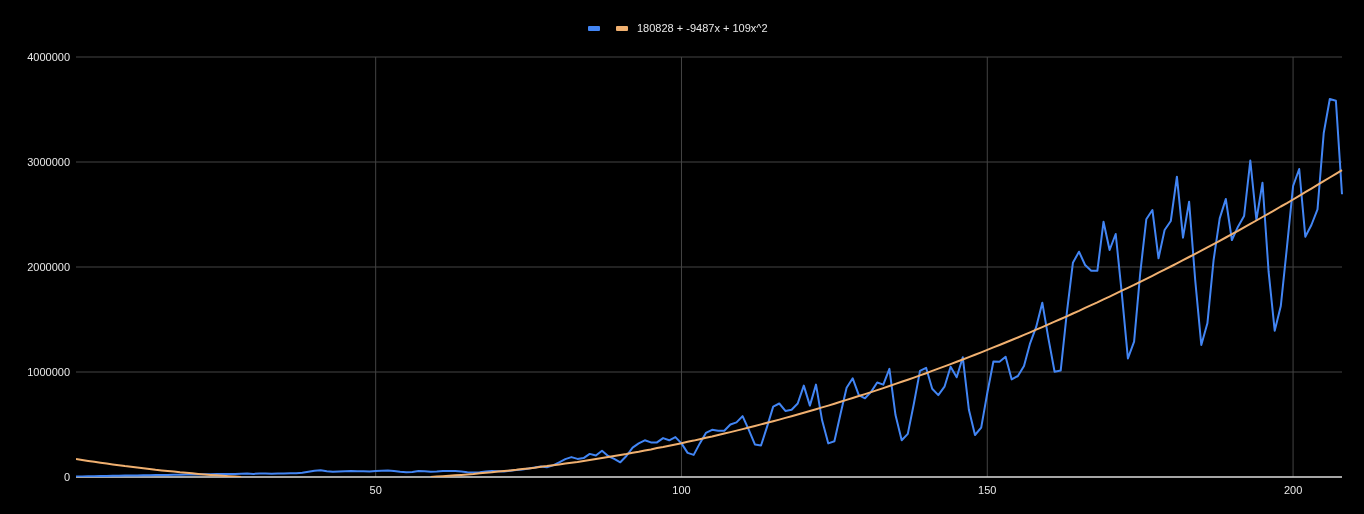 This screenshot has height=514, width=1364. I want to click on y-axis-label: 1000000, so click(48, 372).